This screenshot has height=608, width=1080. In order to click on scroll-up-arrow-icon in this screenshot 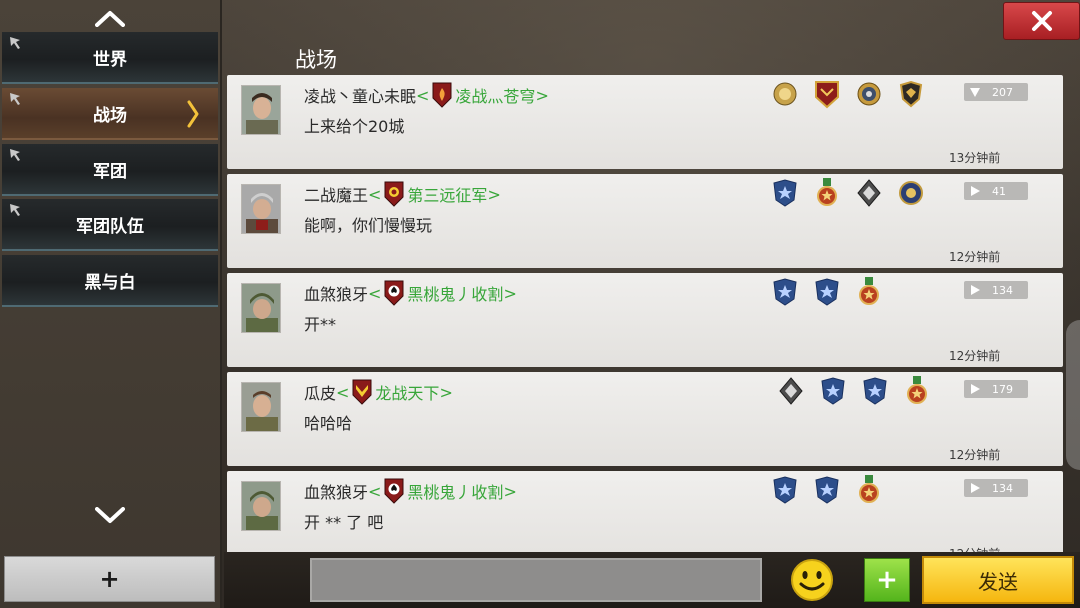, I will do `click(110, 18)`.